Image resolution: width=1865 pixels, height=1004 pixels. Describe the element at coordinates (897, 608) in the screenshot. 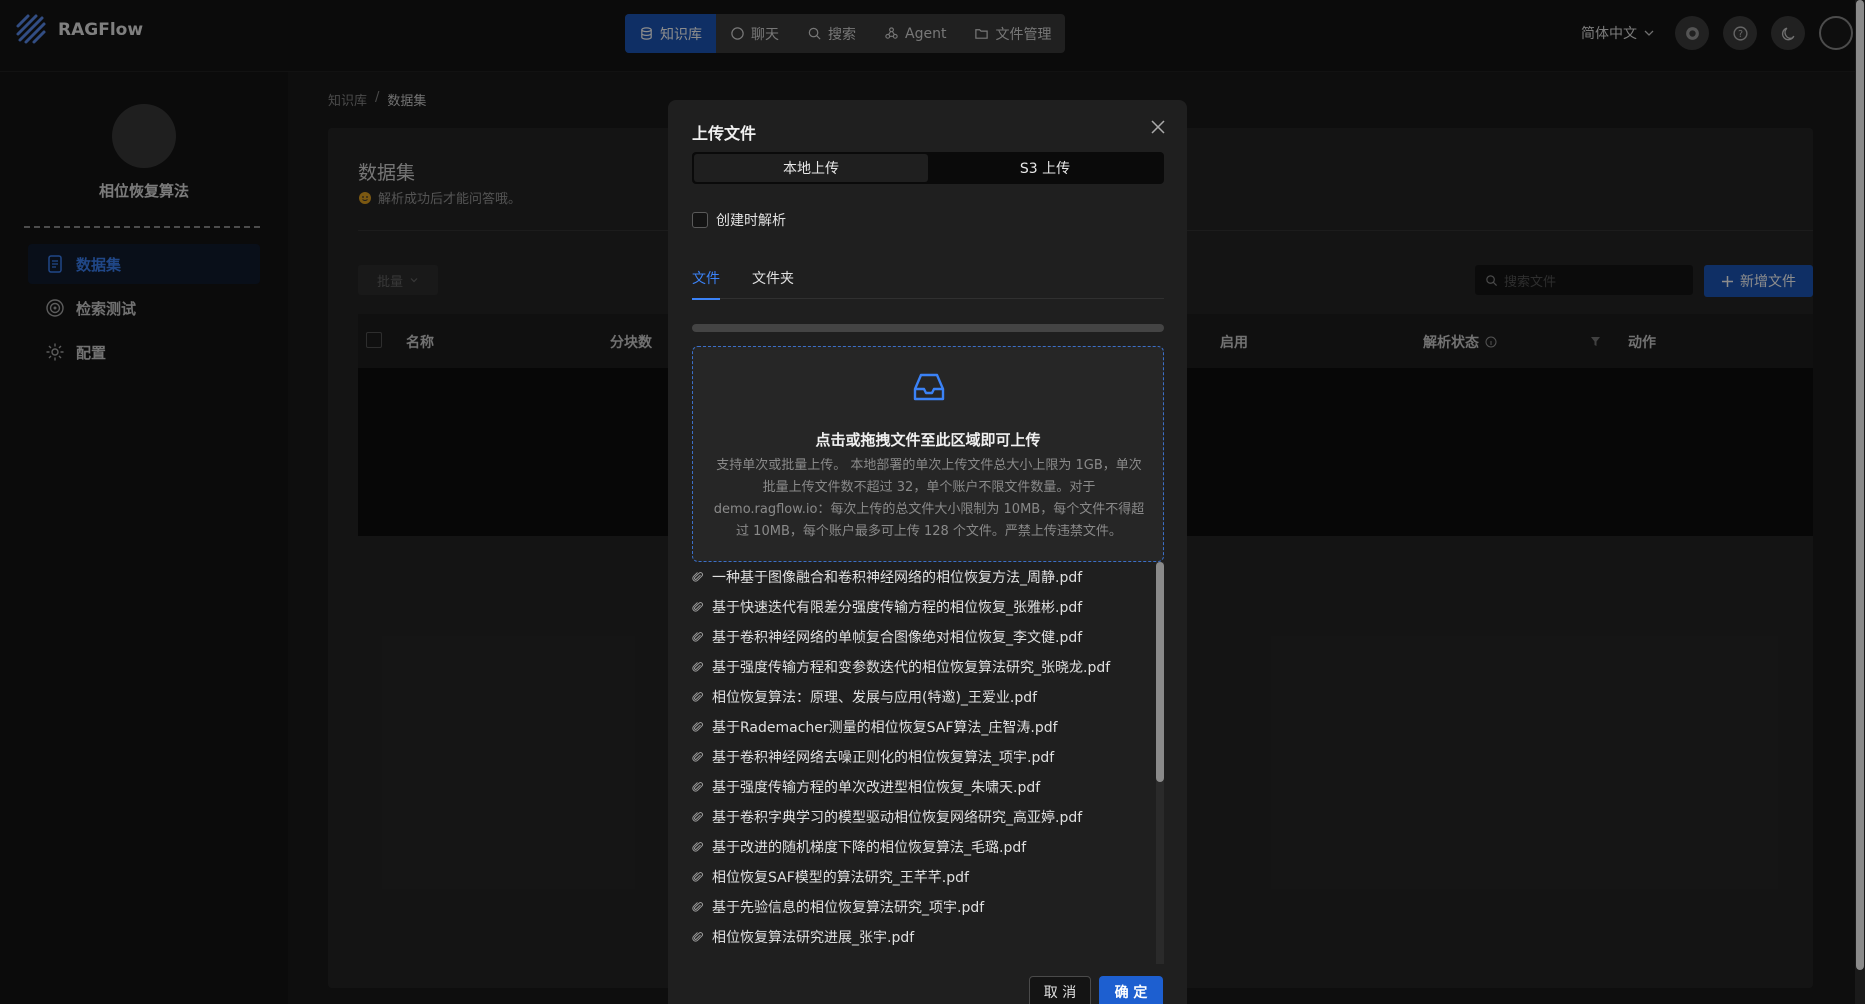

I see `file-name: 基于快速迭代有限差分强度传输方程的相位恢复_张雅彬.pdf` at that location.